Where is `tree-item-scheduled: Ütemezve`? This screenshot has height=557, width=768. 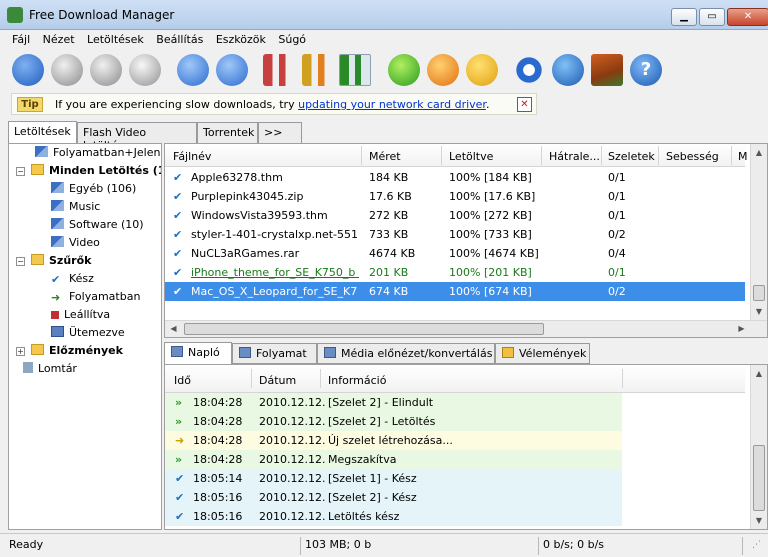
tree-item-scheduled: Ütemezve is located at coordinates (88, 335).